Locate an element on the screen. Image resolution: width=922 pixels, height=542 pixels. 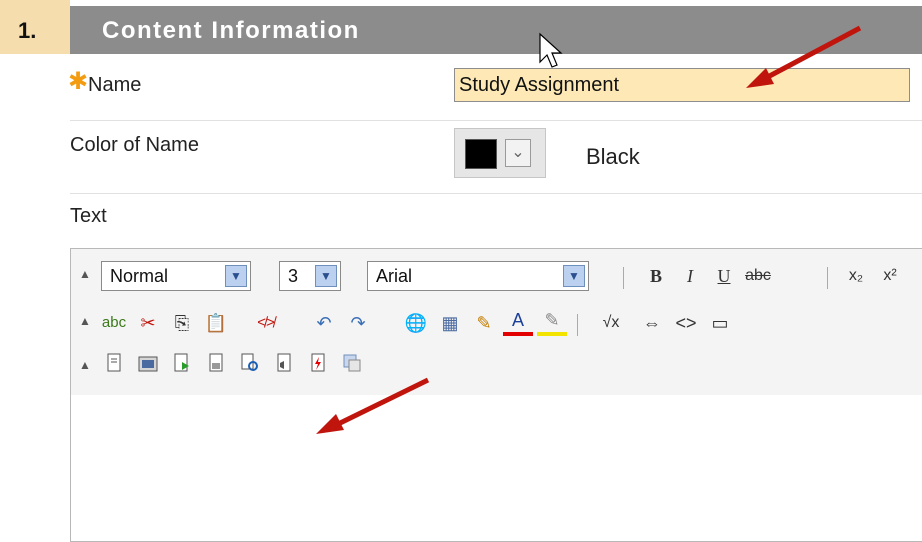
underline-button: U is located at coordinates (724, 276).